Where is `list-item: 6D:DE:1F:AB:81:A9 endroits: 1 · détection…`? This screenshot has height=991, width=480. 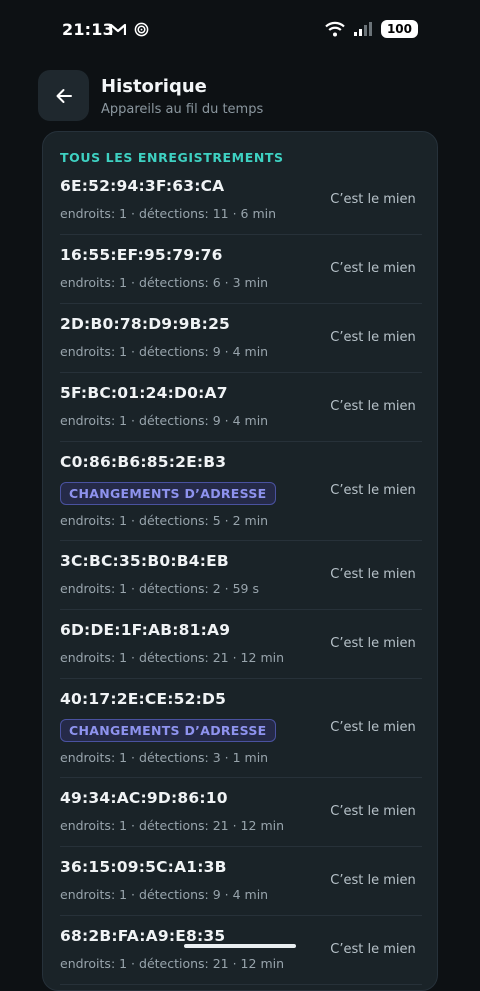
list-item: 6D:DE:1F:AB:81:A9 endroits: 1 · détection… is located at coordinates (241, 644).